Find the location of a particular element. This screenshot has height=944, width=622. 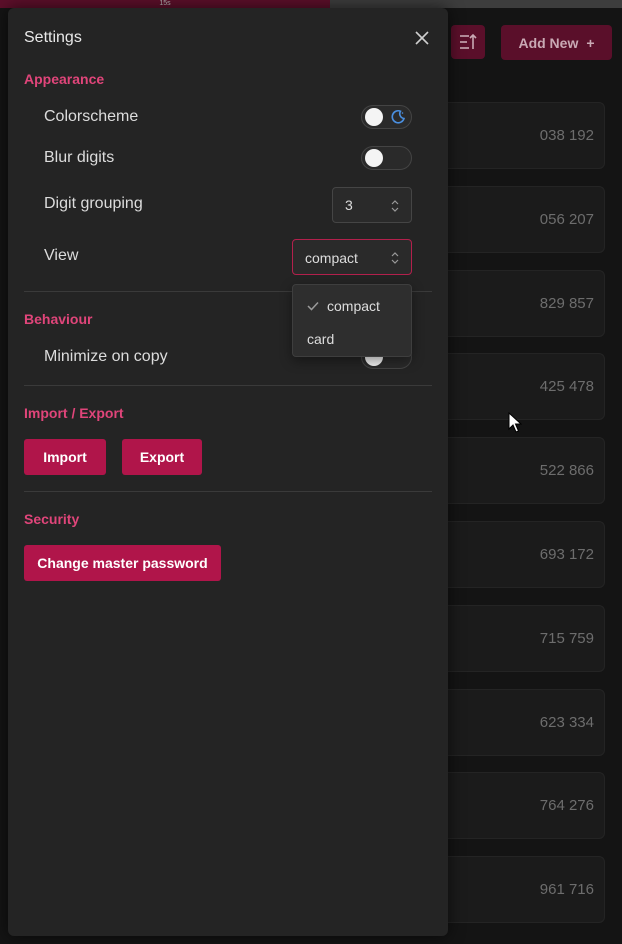

digit-grouping-label: Digit grouping is located at coordinates (93, 203).